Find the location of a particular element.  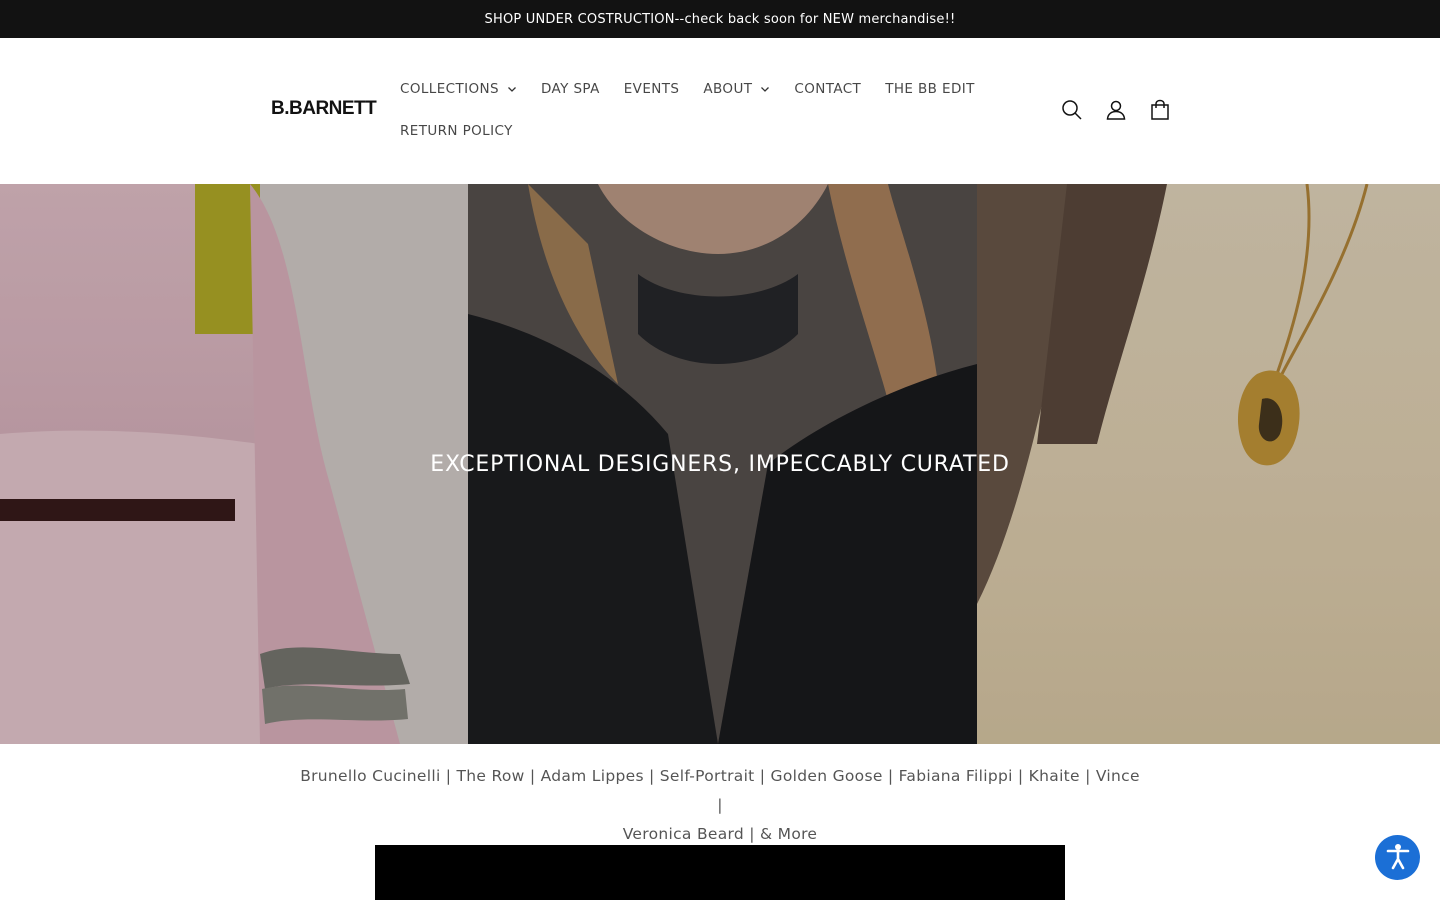

nav-item-about: ABOUT is located at coordinates (736, 89).